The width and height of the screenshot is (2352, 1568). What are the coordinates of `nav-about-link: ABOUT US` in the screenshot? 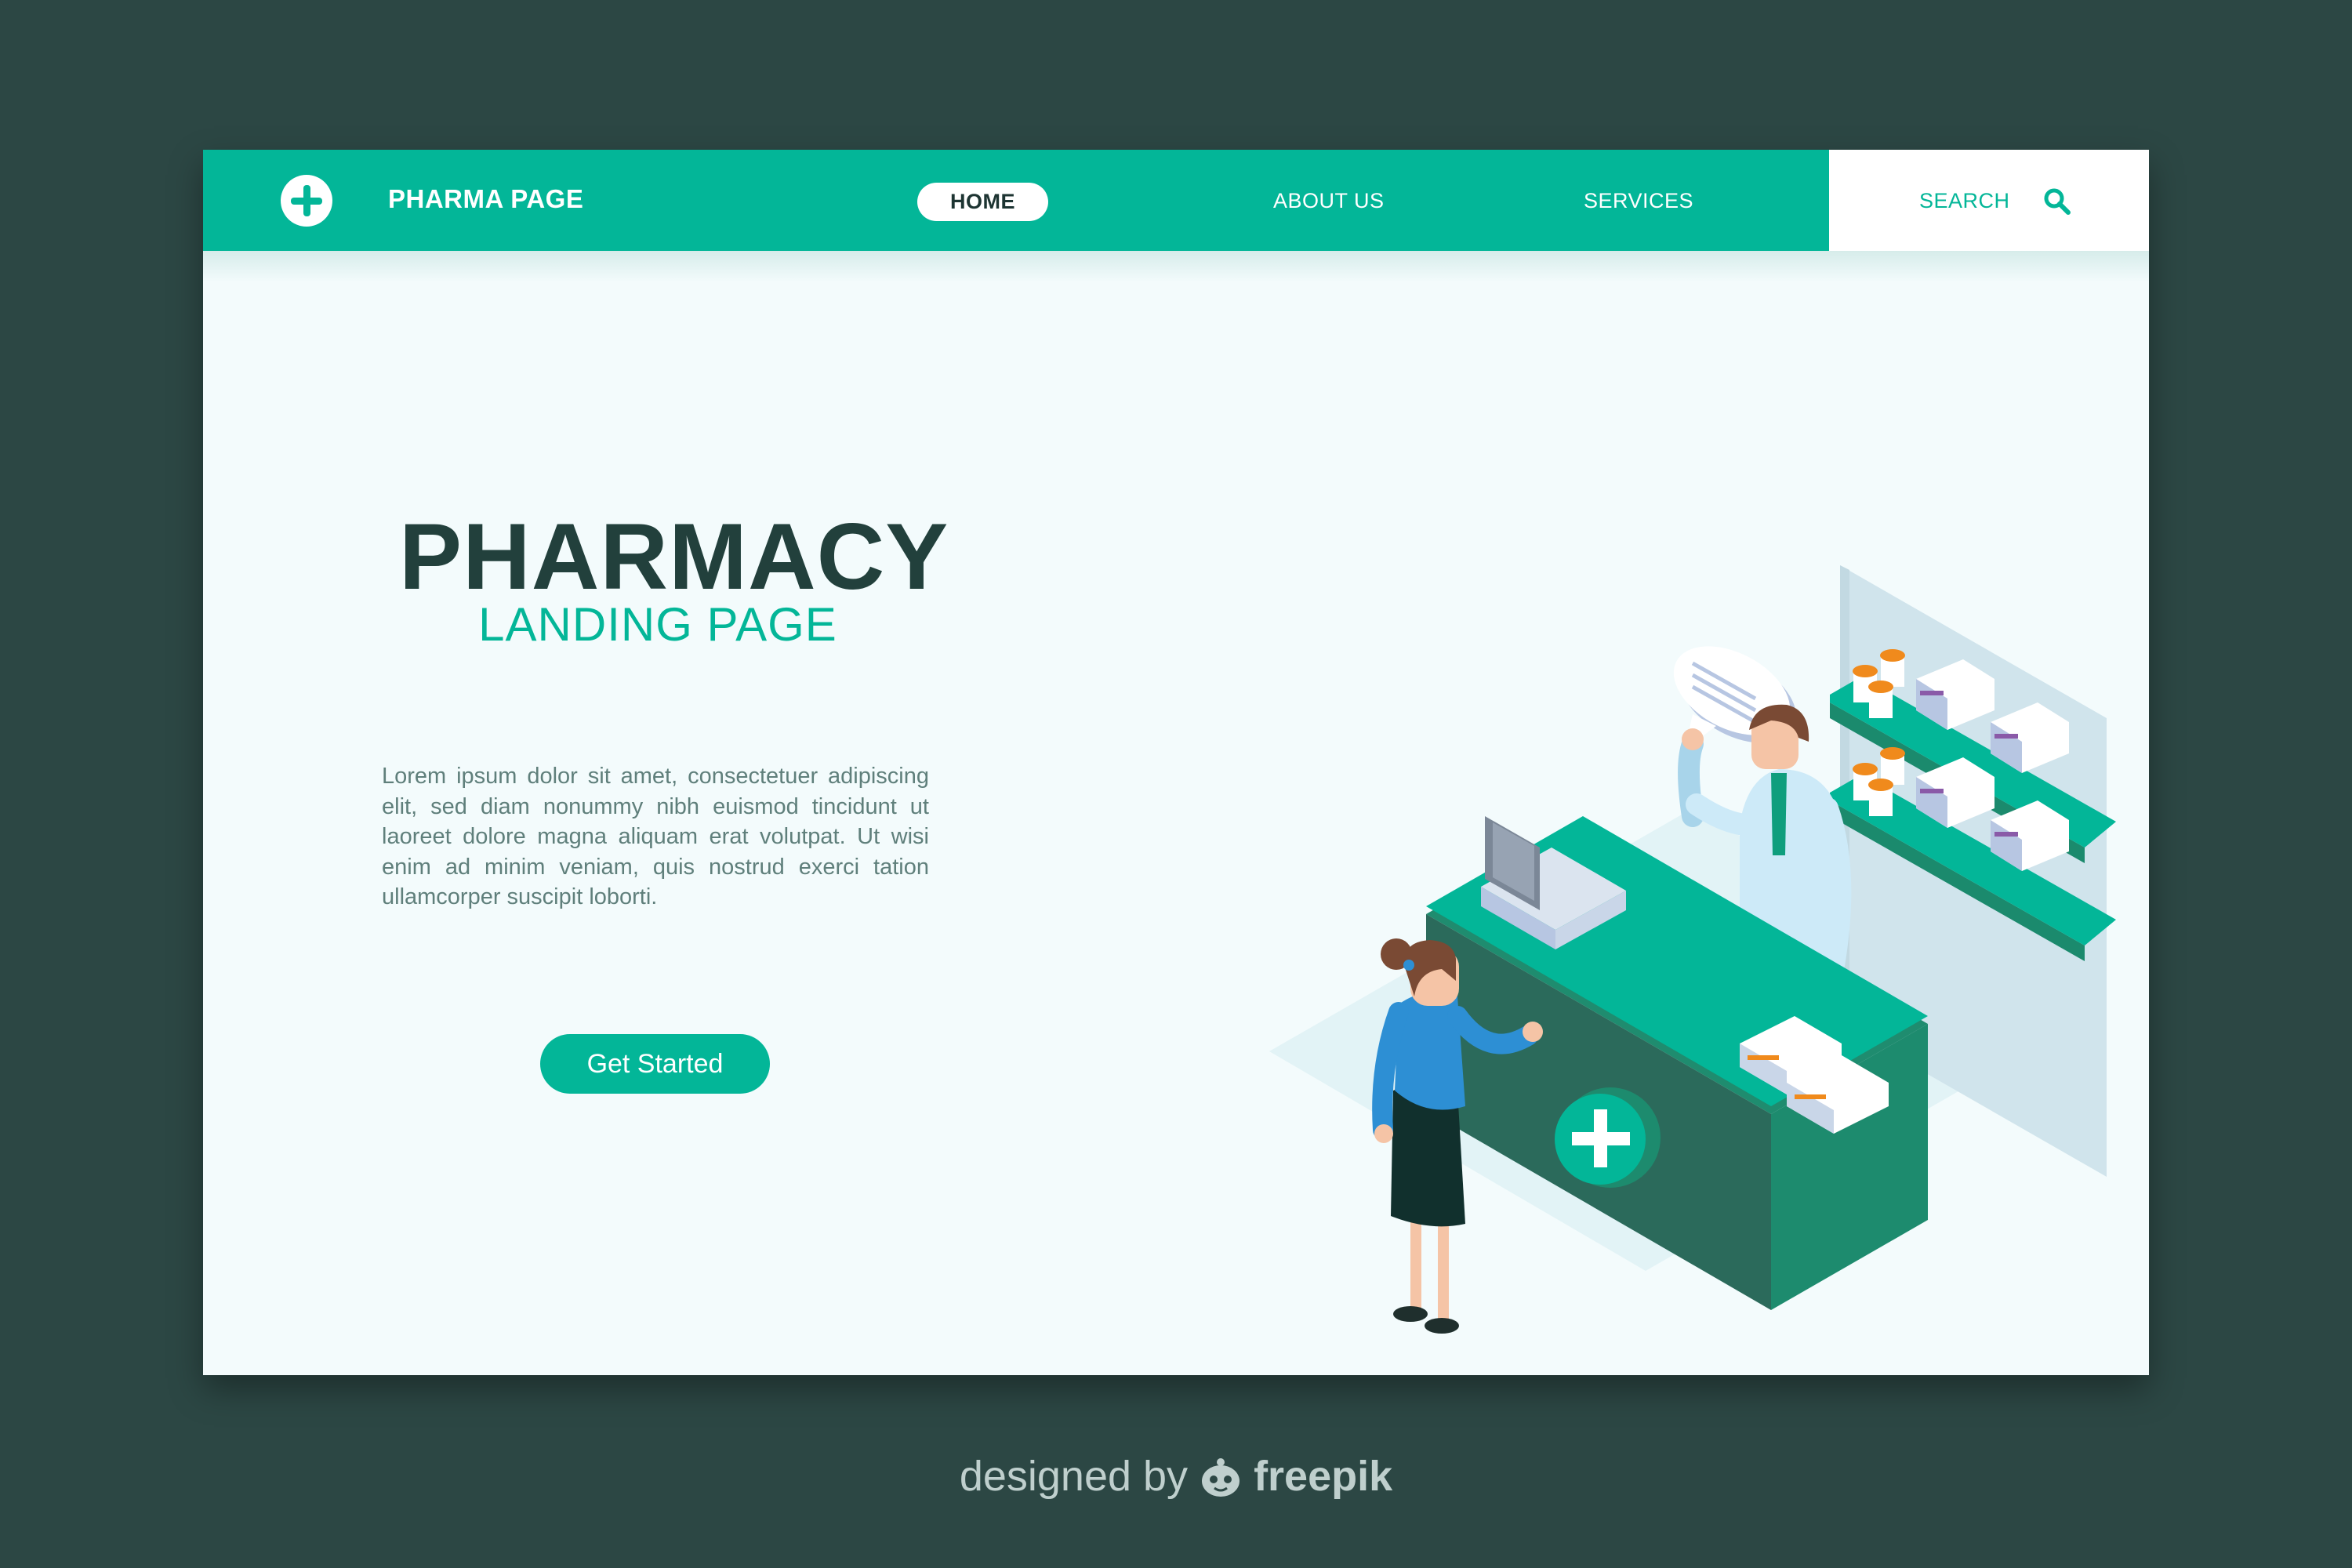 It's located at (1329, 201).